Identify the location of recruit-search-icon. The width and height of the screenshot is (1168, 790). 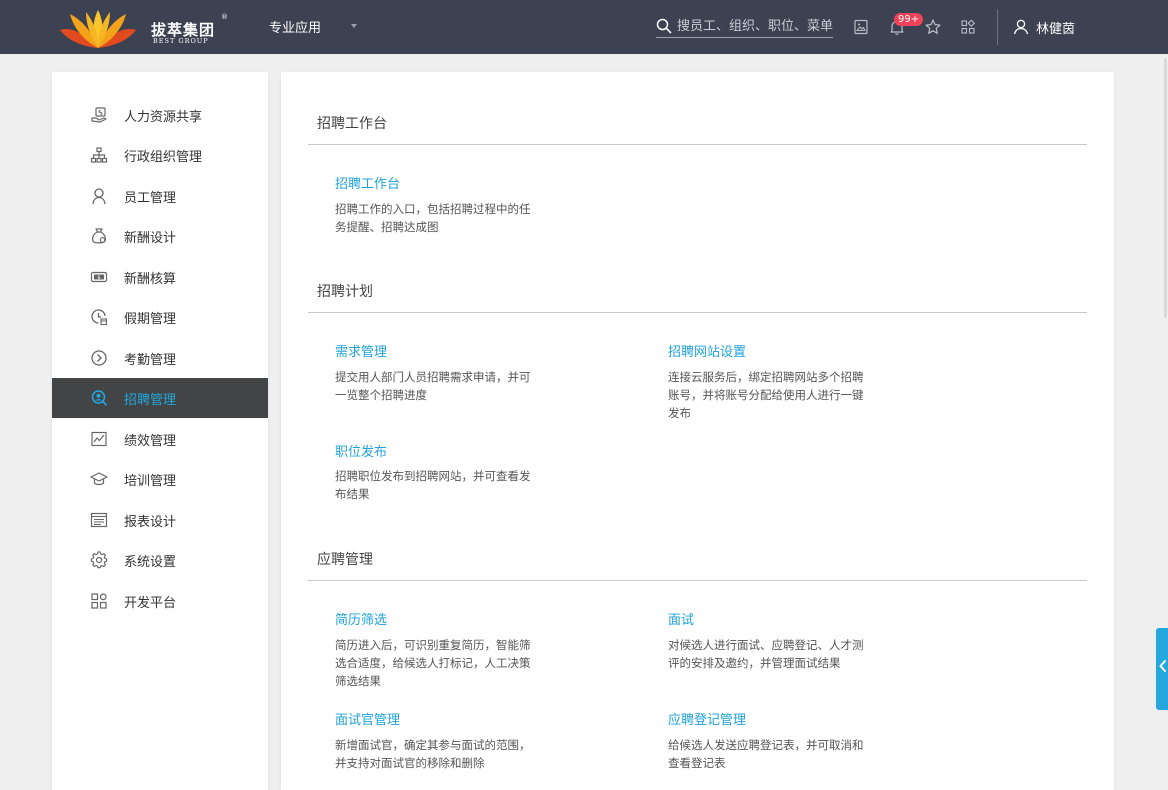
(99, 398).